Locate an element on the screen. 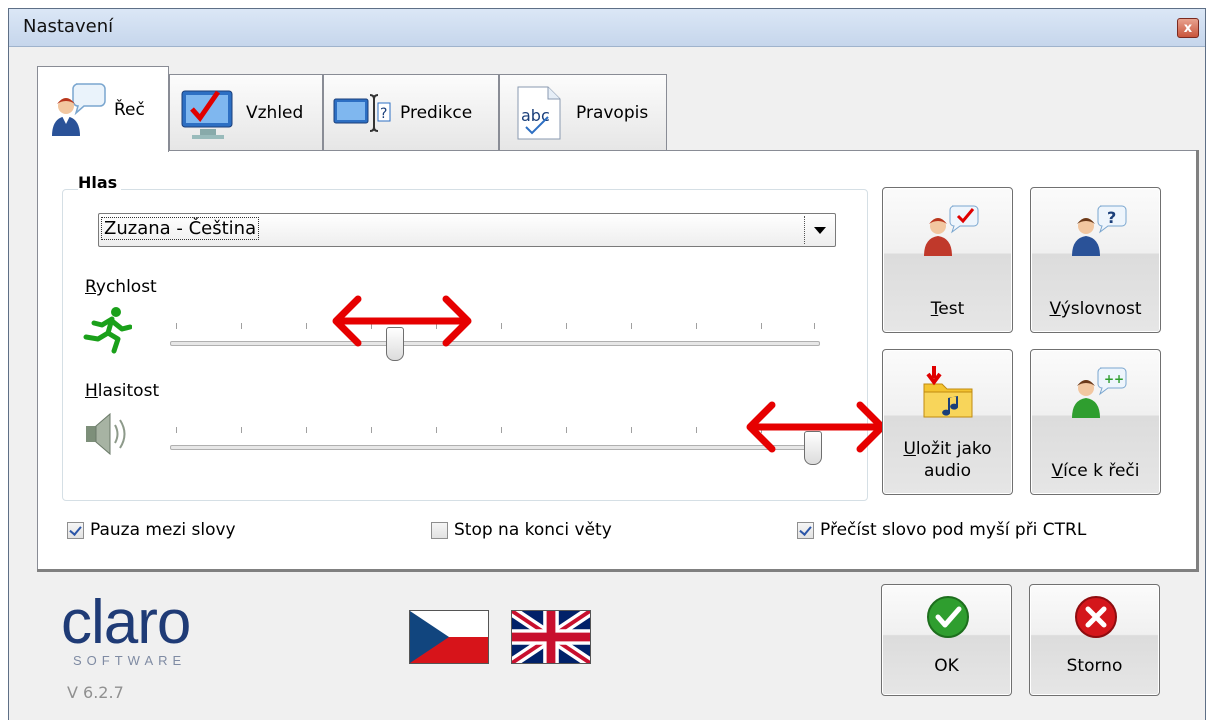  panel-shadow-right is located at coordinates (1197, 361).